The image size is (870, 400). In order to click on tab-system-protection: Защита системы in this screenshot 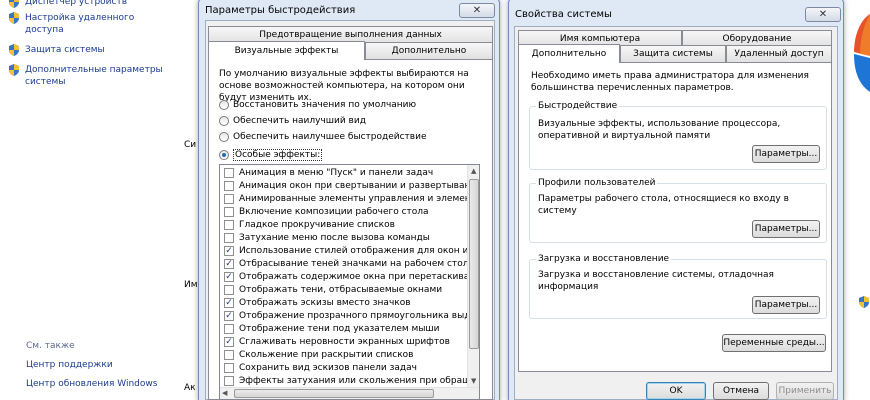, I will do `click(673, 53)`.